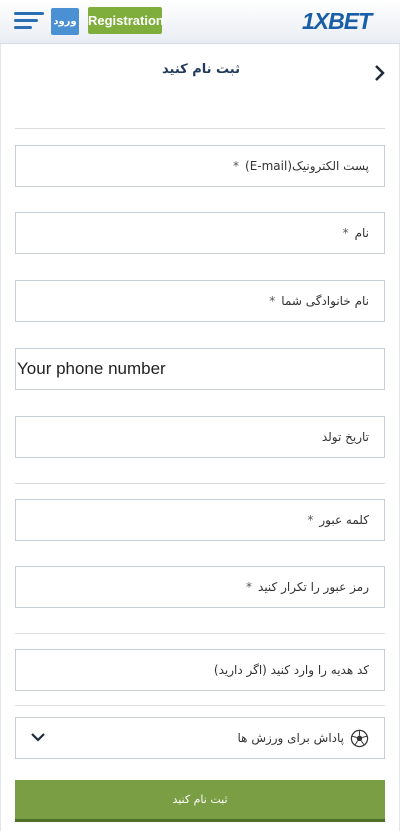 The height and width of the screenshot is (831, 400). What do you see at coordinates (344, 520) in the screenshot?
I see `password-label: کلمه عبور` at bounding box center [344, 520].